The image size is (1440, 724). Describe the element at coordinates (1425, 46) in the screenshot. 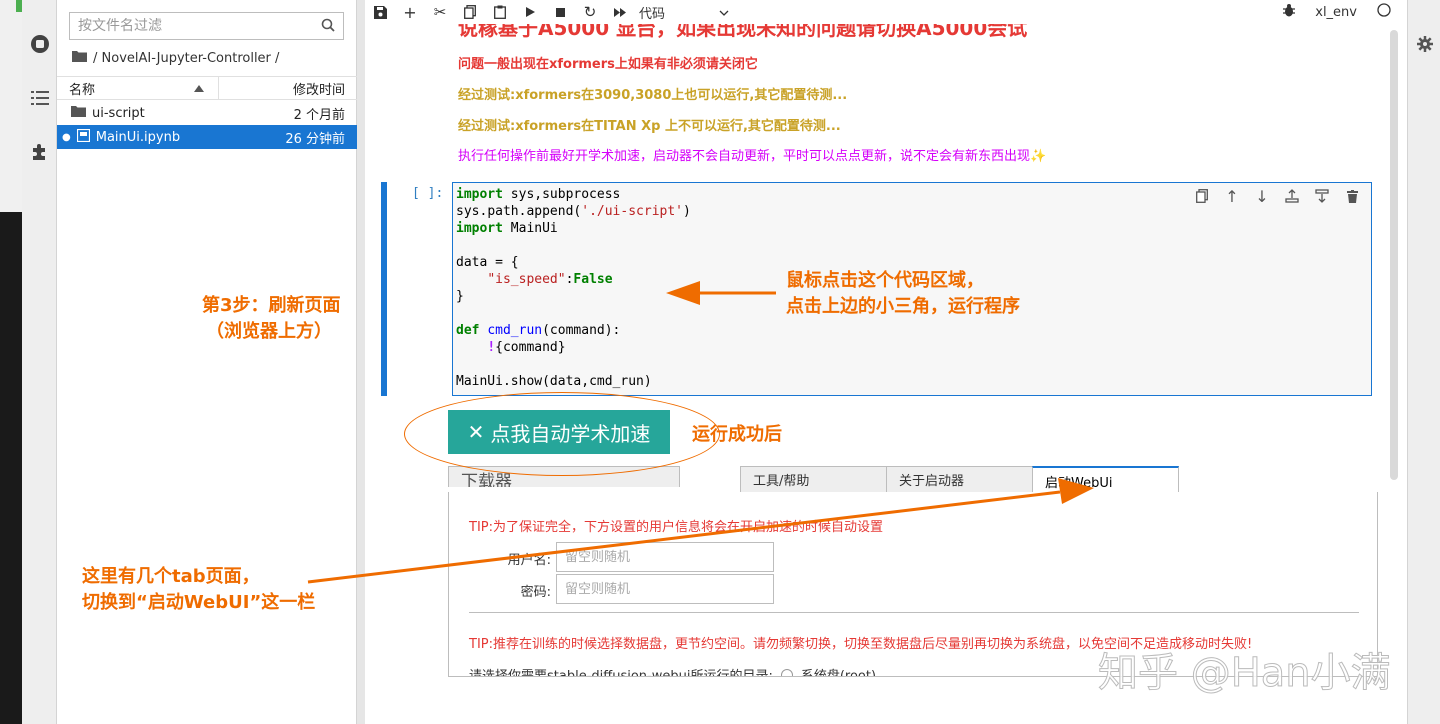

I see `settings-gear-icon` at that location.